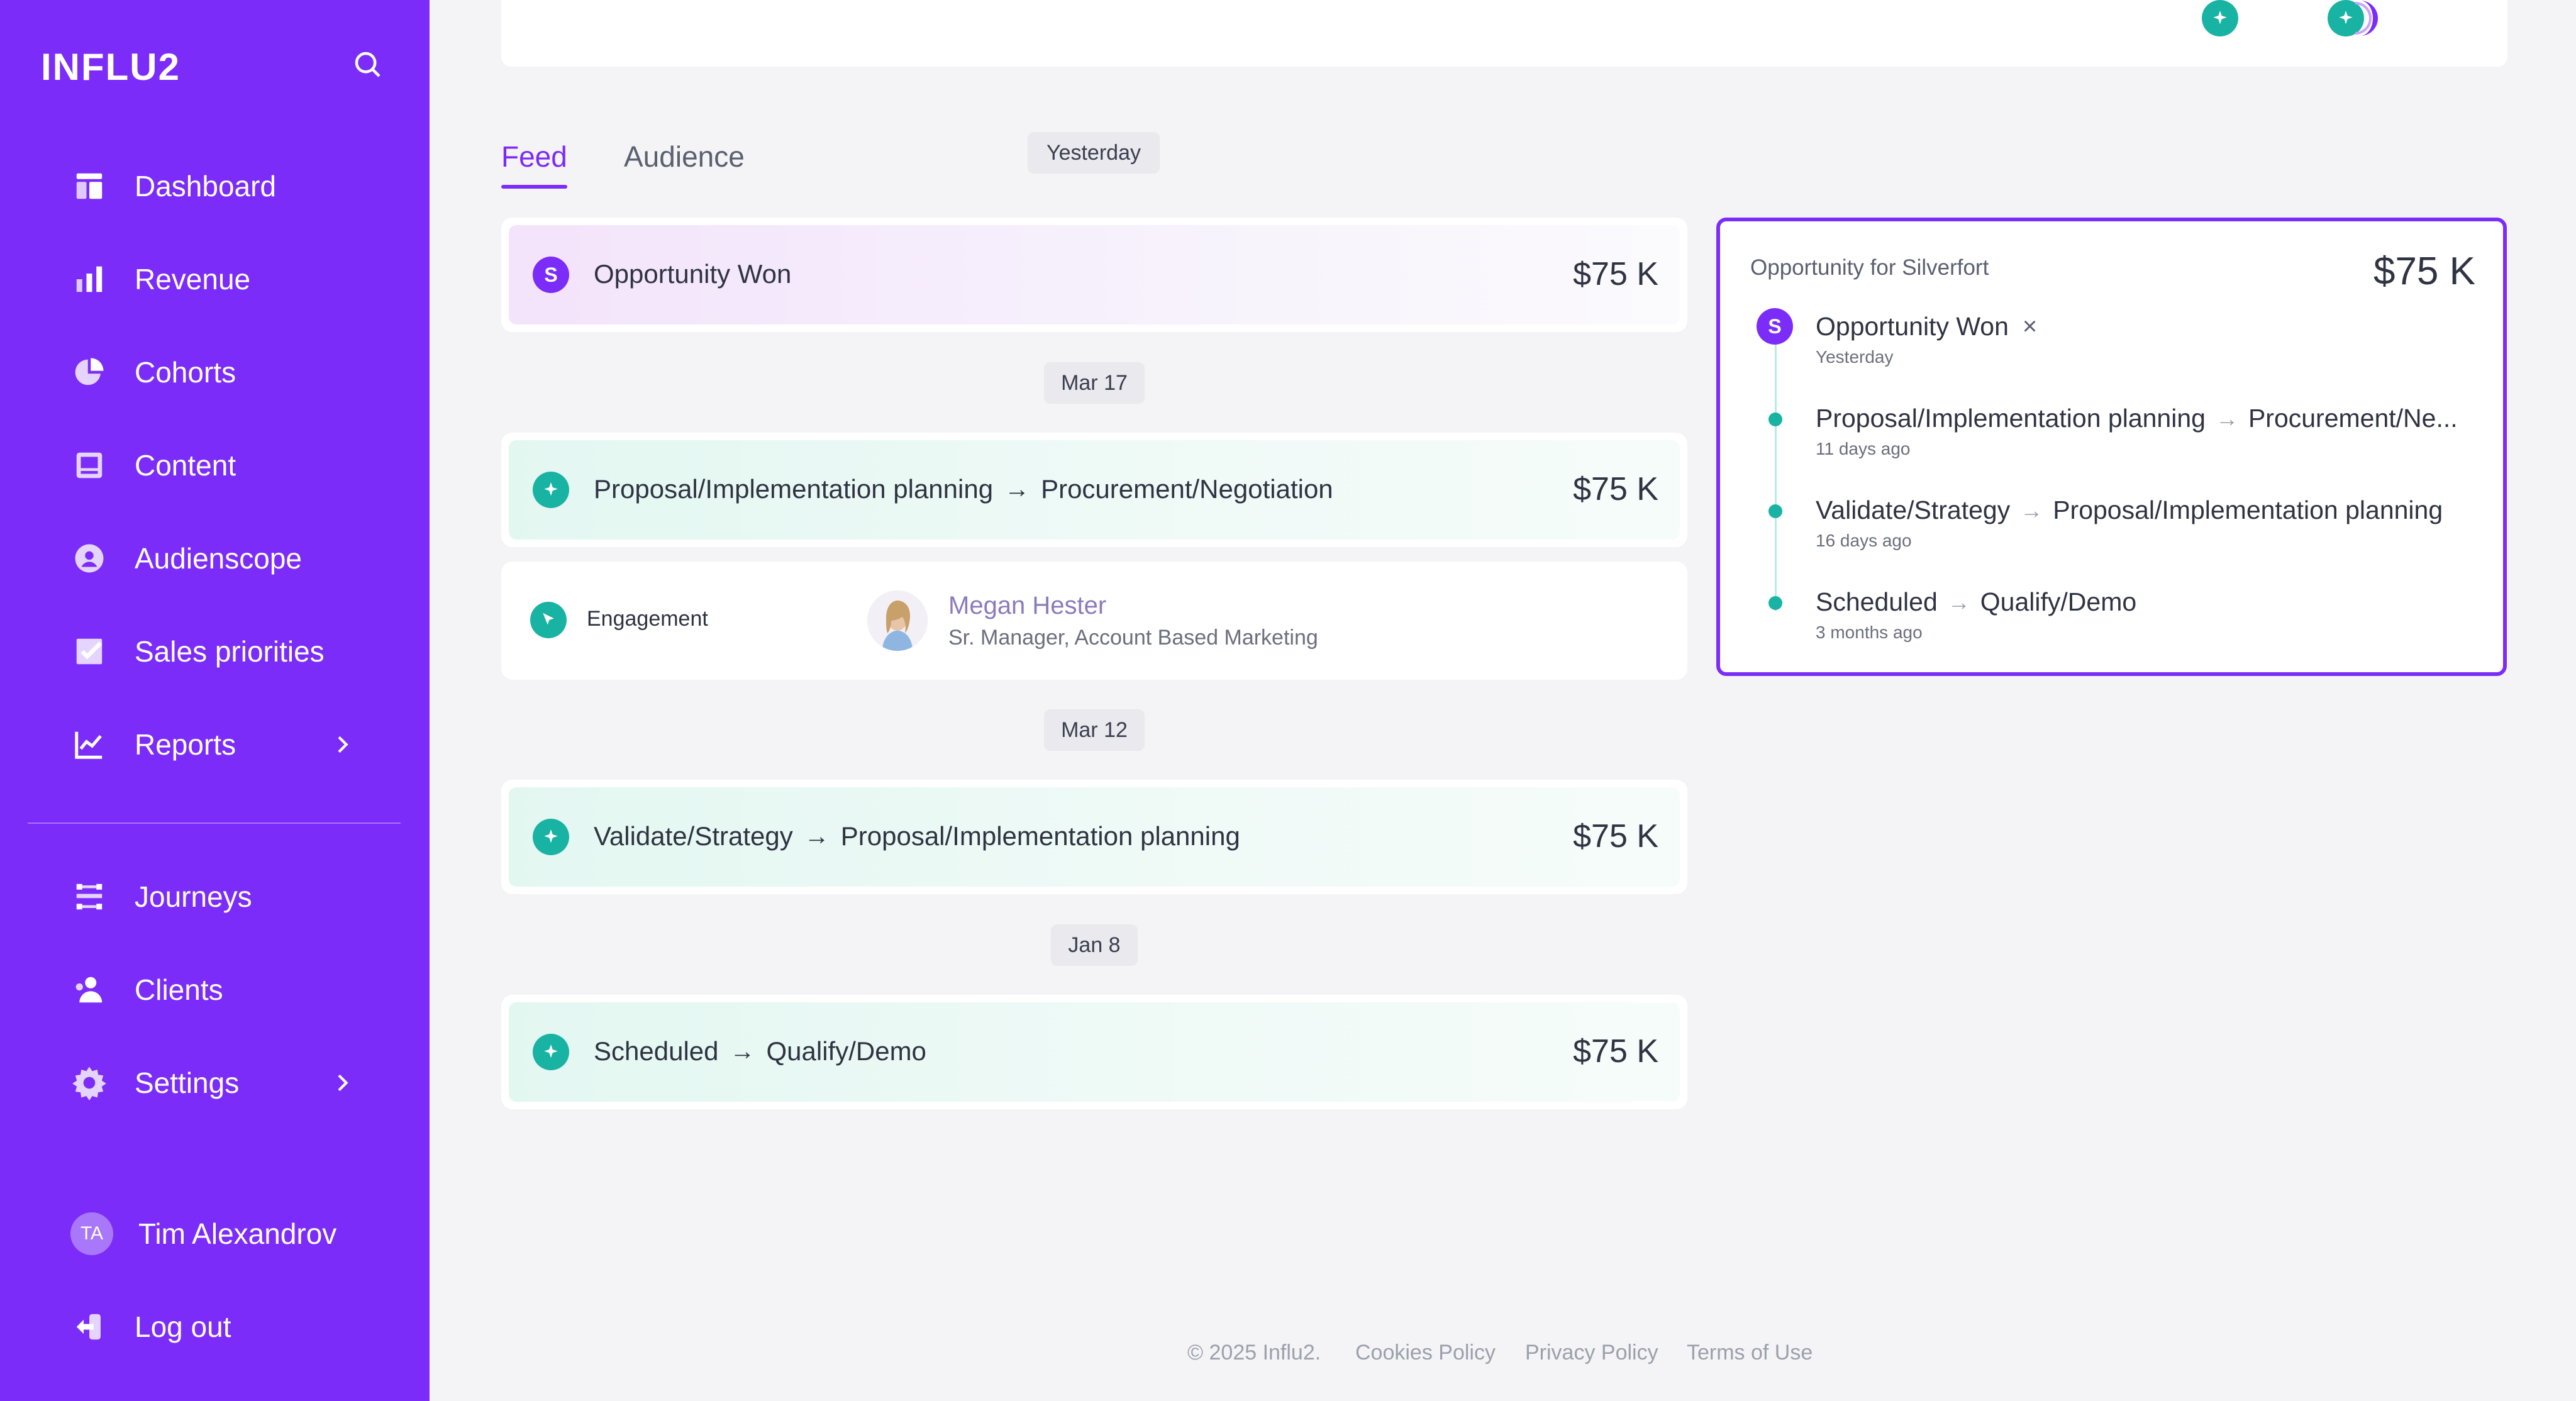 This screenshot has width=2576, height=1401. Describe the element at coordinates (89, 897) in the screenshot. I see `journeys-icon` at that location.